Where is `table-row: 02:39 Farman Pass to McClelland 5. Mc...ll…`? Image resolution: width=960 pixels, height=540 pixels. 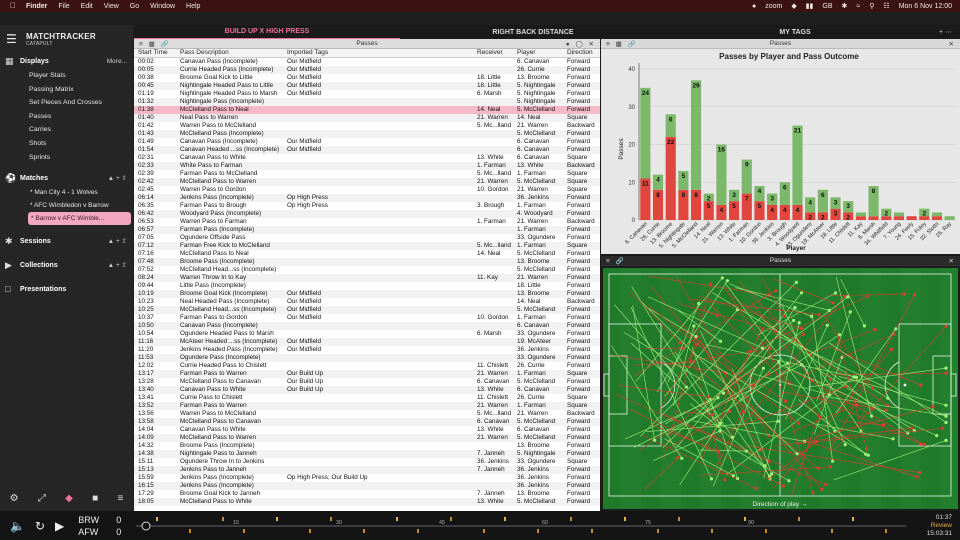
table-row: 02:39 Farman Pass to McClelland 5. Mc...ll… is located at coordinates (367, 174).